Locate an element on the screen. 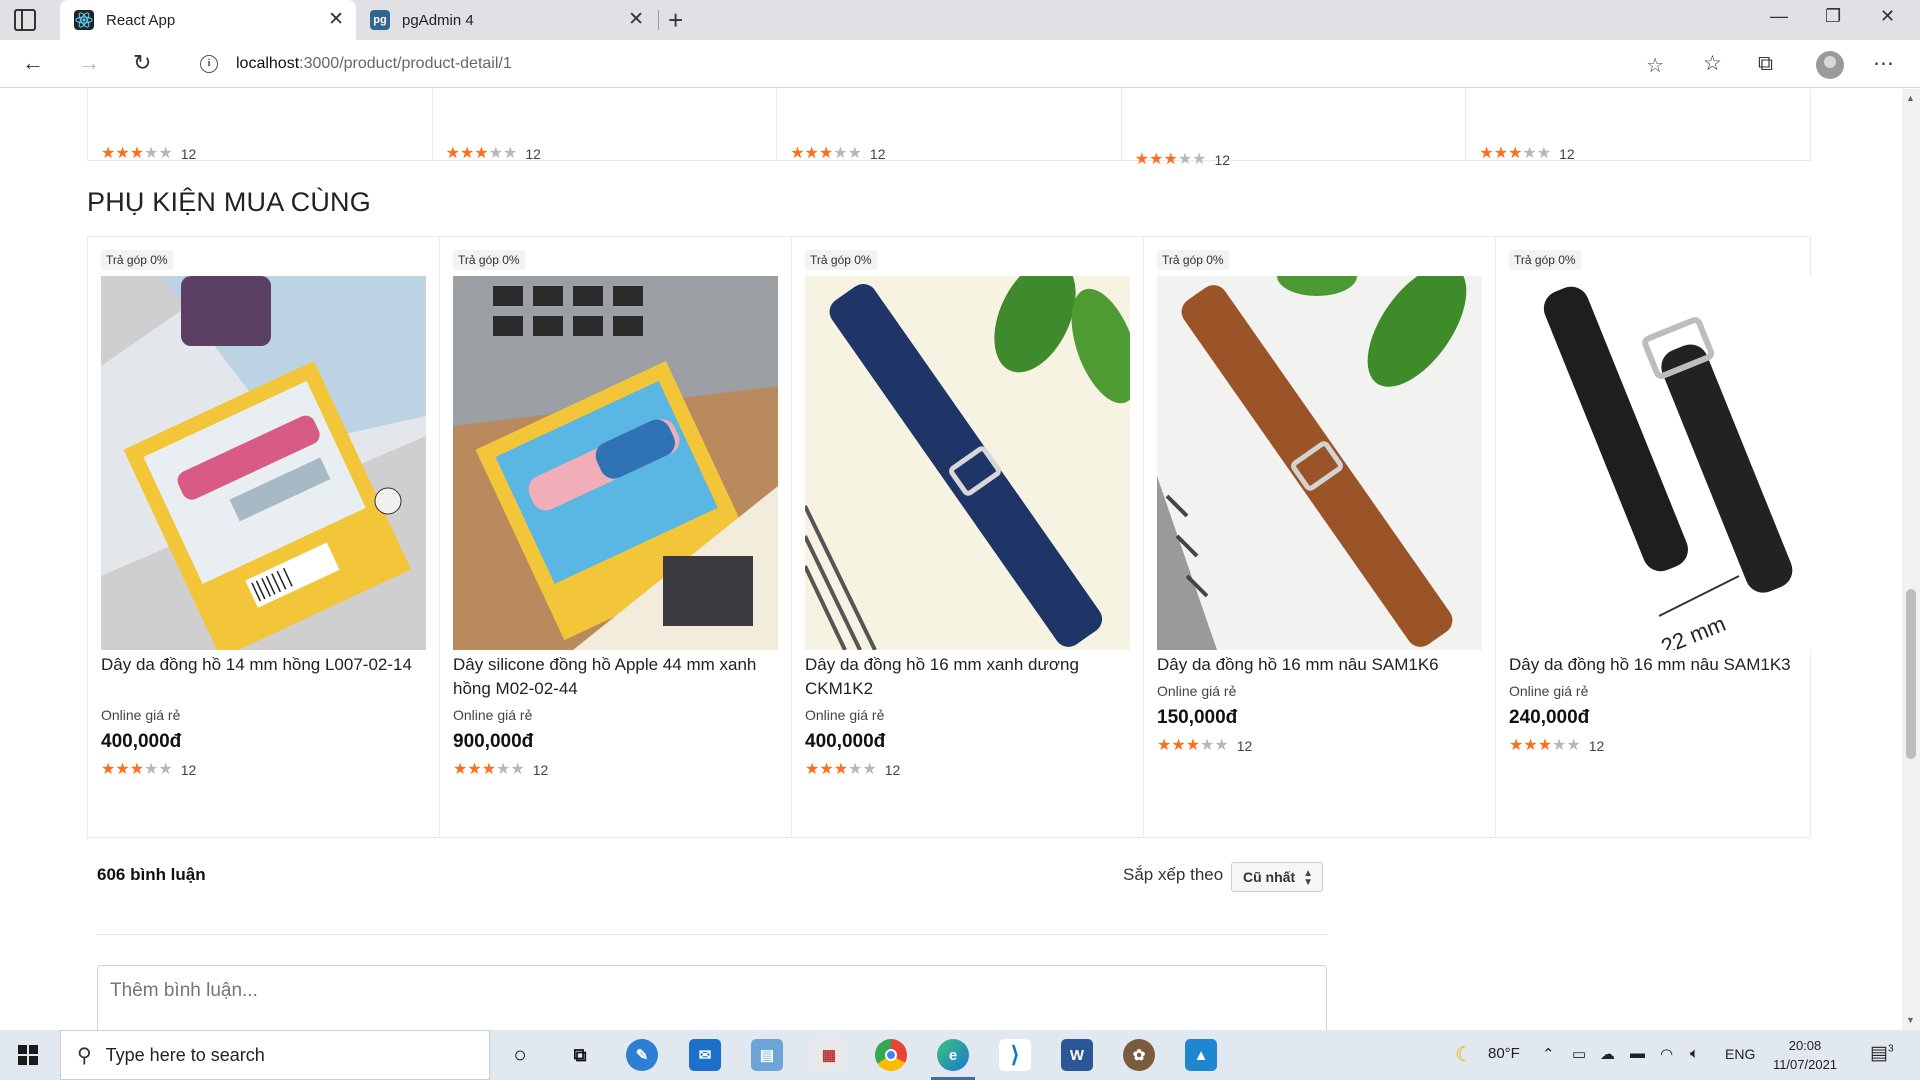  comment-input is located at coordinates (712, 997).